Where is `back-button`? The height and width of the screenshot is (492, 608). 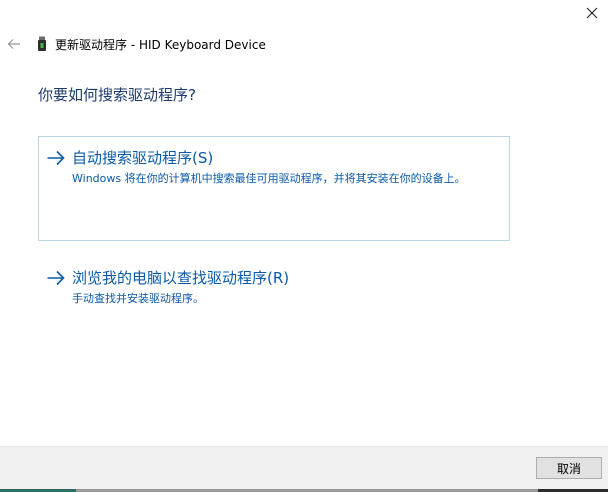 back-button is located at coordinates (14, 44).